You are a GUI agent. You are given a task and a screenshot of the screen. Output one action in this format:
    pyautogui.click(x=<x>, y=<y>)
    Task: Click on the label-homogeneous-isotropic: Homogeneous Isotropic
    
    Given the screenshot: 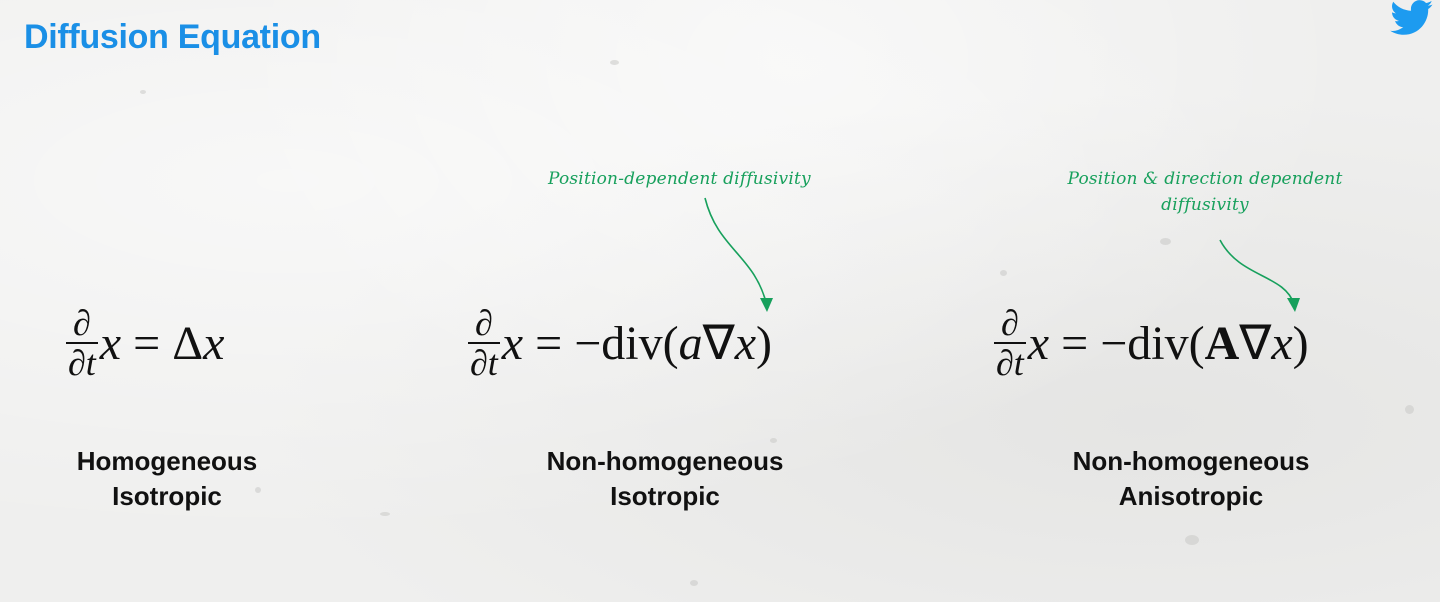 What is the action you would take?
    pyautogui.click(x=167, y=479)
    